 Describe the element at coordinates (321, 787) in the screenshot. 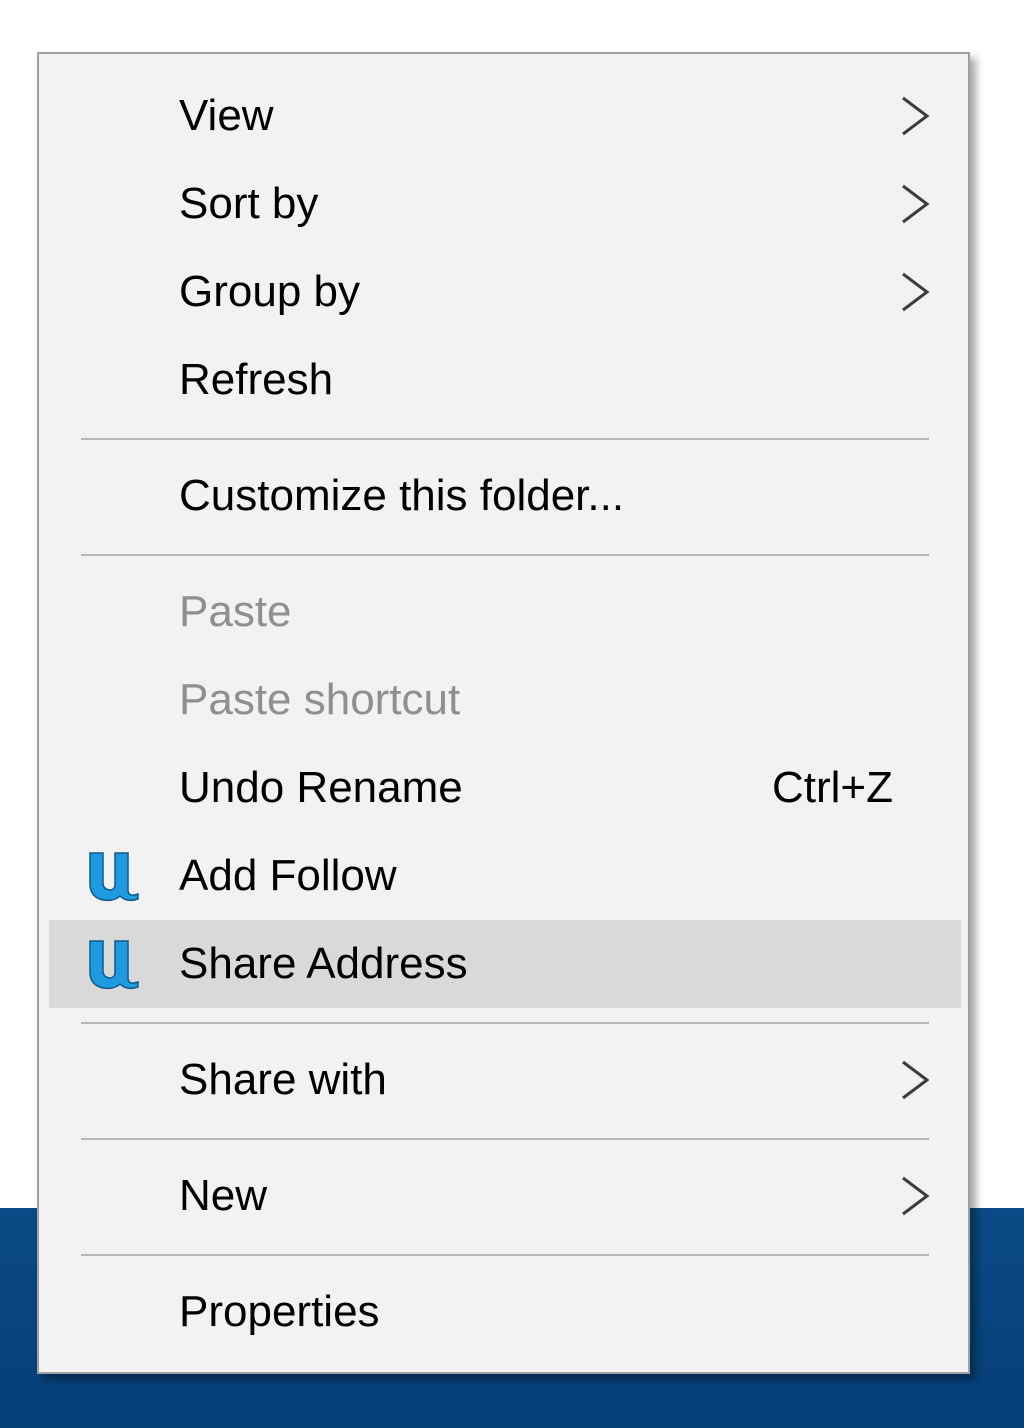

I see `menu-item-label: Undo Rename` at that location.